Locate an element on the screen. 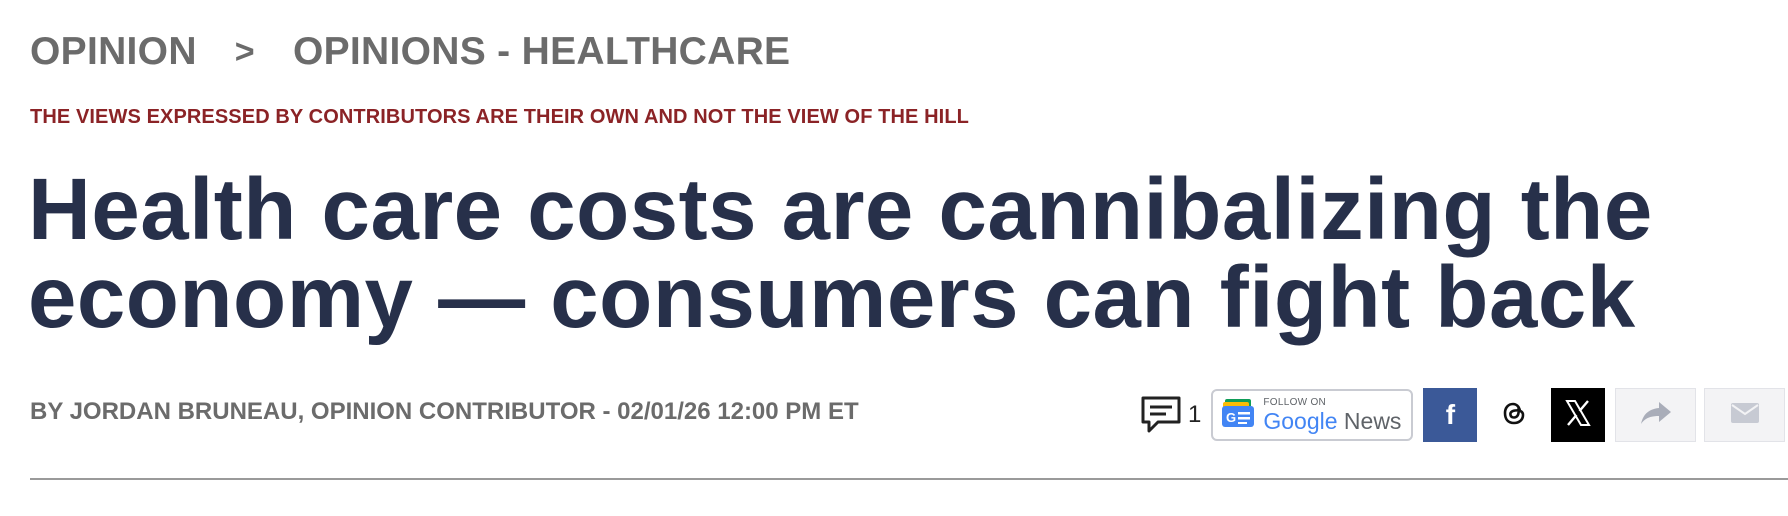  share-arrow-icon is located at coordinates (1656, 415).